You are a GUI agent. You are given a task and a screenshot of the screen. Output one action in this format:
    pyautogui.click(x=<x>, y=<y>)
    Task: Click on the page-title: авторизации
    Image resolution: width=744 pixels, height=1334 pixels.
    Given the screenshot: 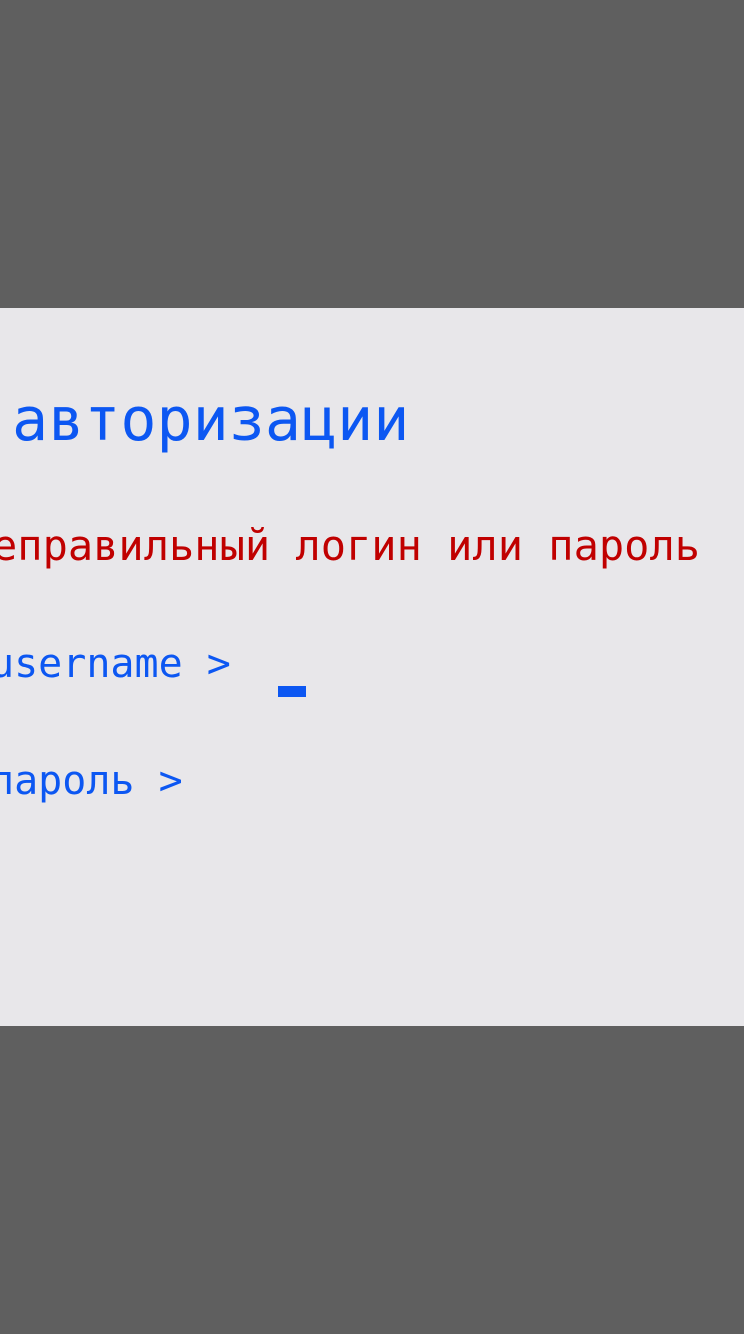 What is the action you would take?
    pyautogui.click(x=211, y=420)
    